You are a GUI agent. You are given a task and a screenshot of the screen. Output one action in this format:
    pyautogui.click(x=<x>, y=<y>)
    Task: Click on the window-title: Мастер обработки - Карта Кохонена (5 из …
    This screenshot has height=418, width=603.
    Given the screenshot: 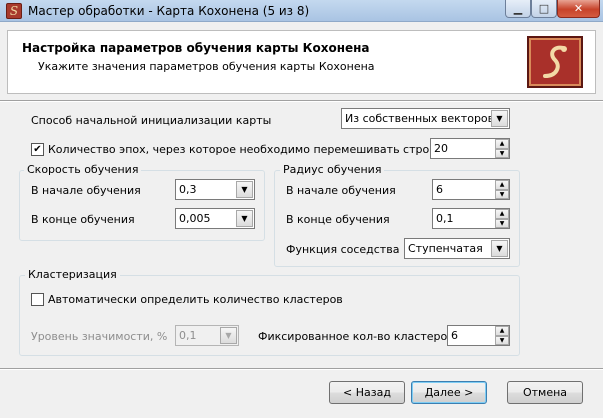 What is the action you would take?
    pyautogui.click(x=169, y=11)
    